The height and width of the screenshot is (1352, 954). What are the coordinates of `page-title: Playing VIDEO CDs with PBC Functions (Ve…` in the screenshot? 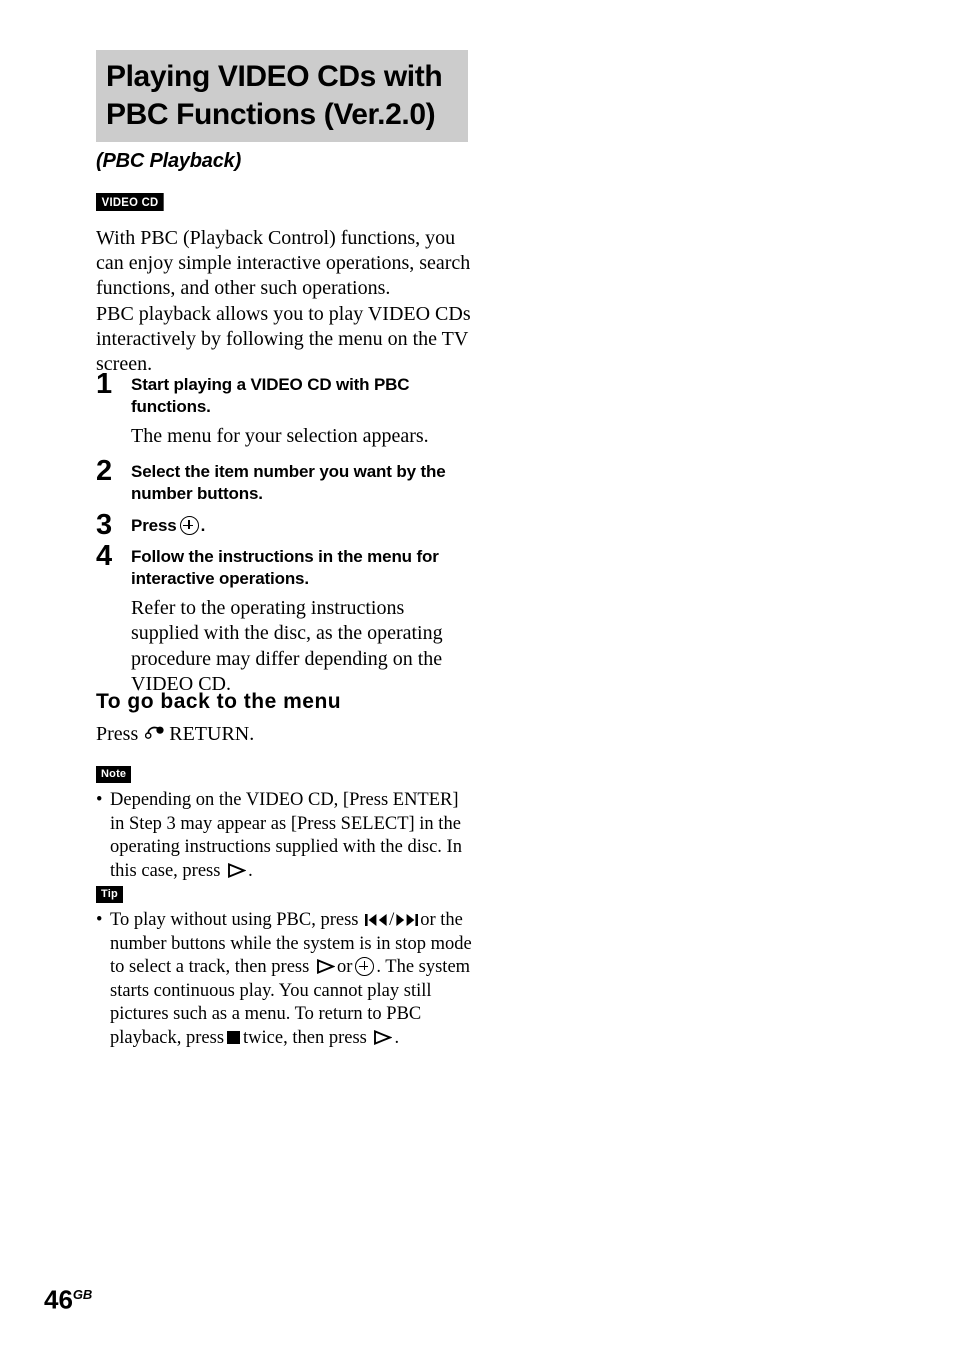 It's located at (274, 95).